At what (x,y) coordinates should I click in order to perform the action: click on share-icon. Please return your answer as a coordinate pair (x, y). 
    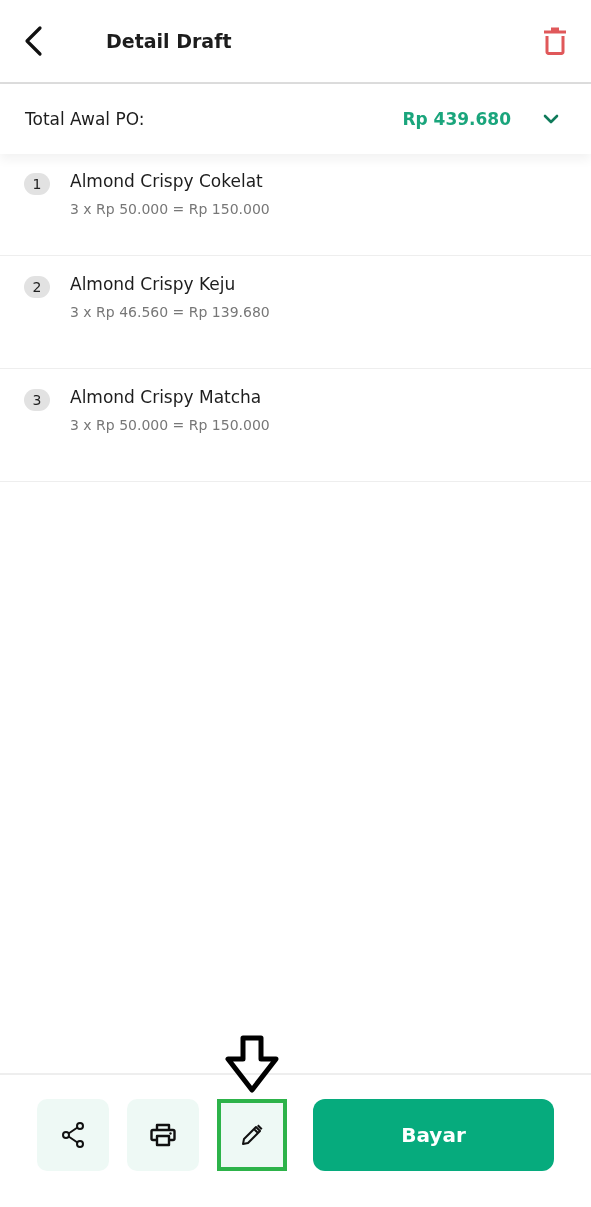
    Looking at the image, I should click on (73, 1135).